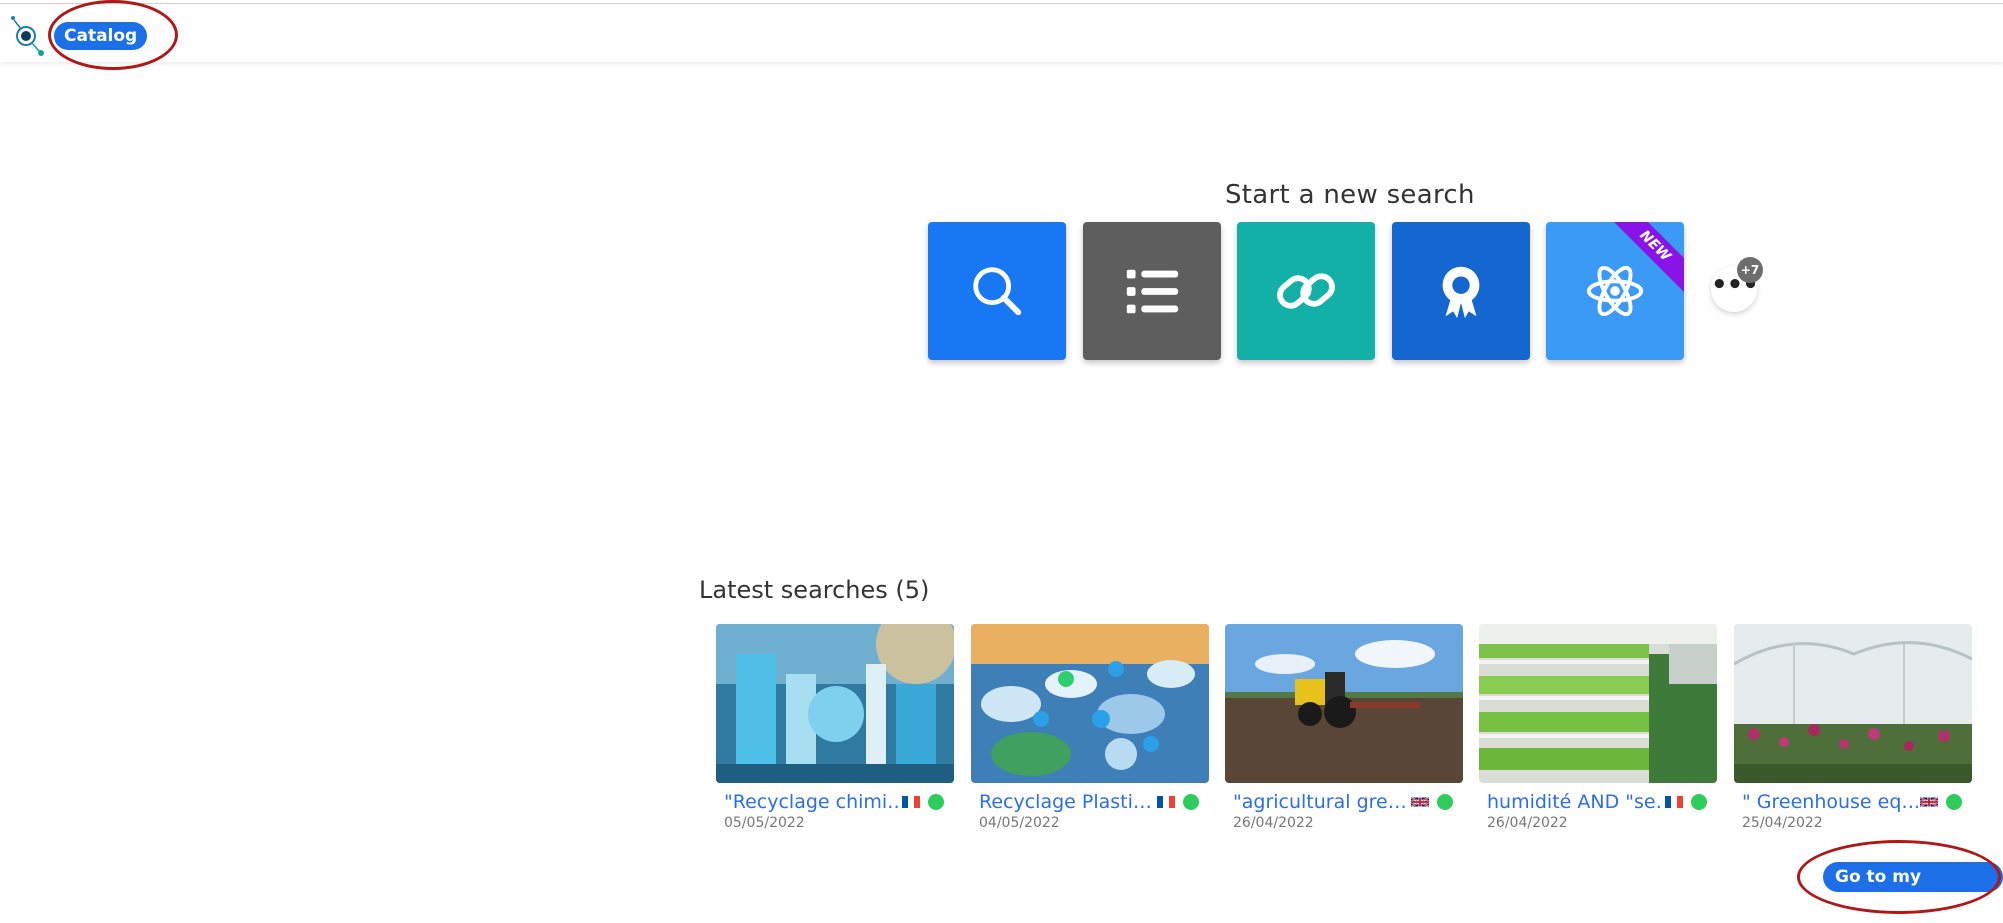  I want to click on new-search-title: Start a new search, so click(1350, 195).